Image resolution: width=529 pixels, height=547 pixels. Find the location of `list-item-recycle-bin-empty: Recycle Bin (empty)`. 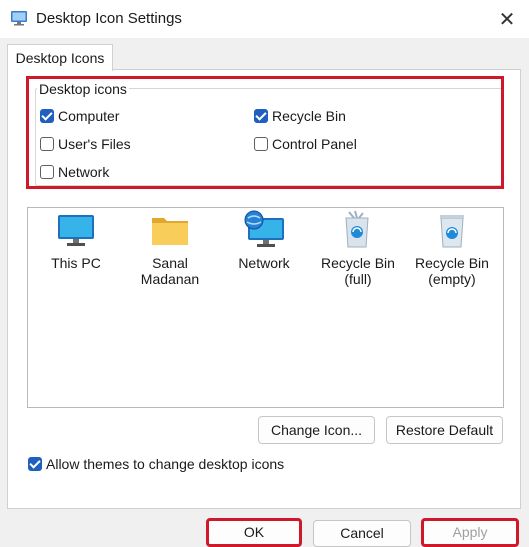

list-item-recycle-bin-empty: Recycle Bin (empty) is located at coordinates (452, 271).